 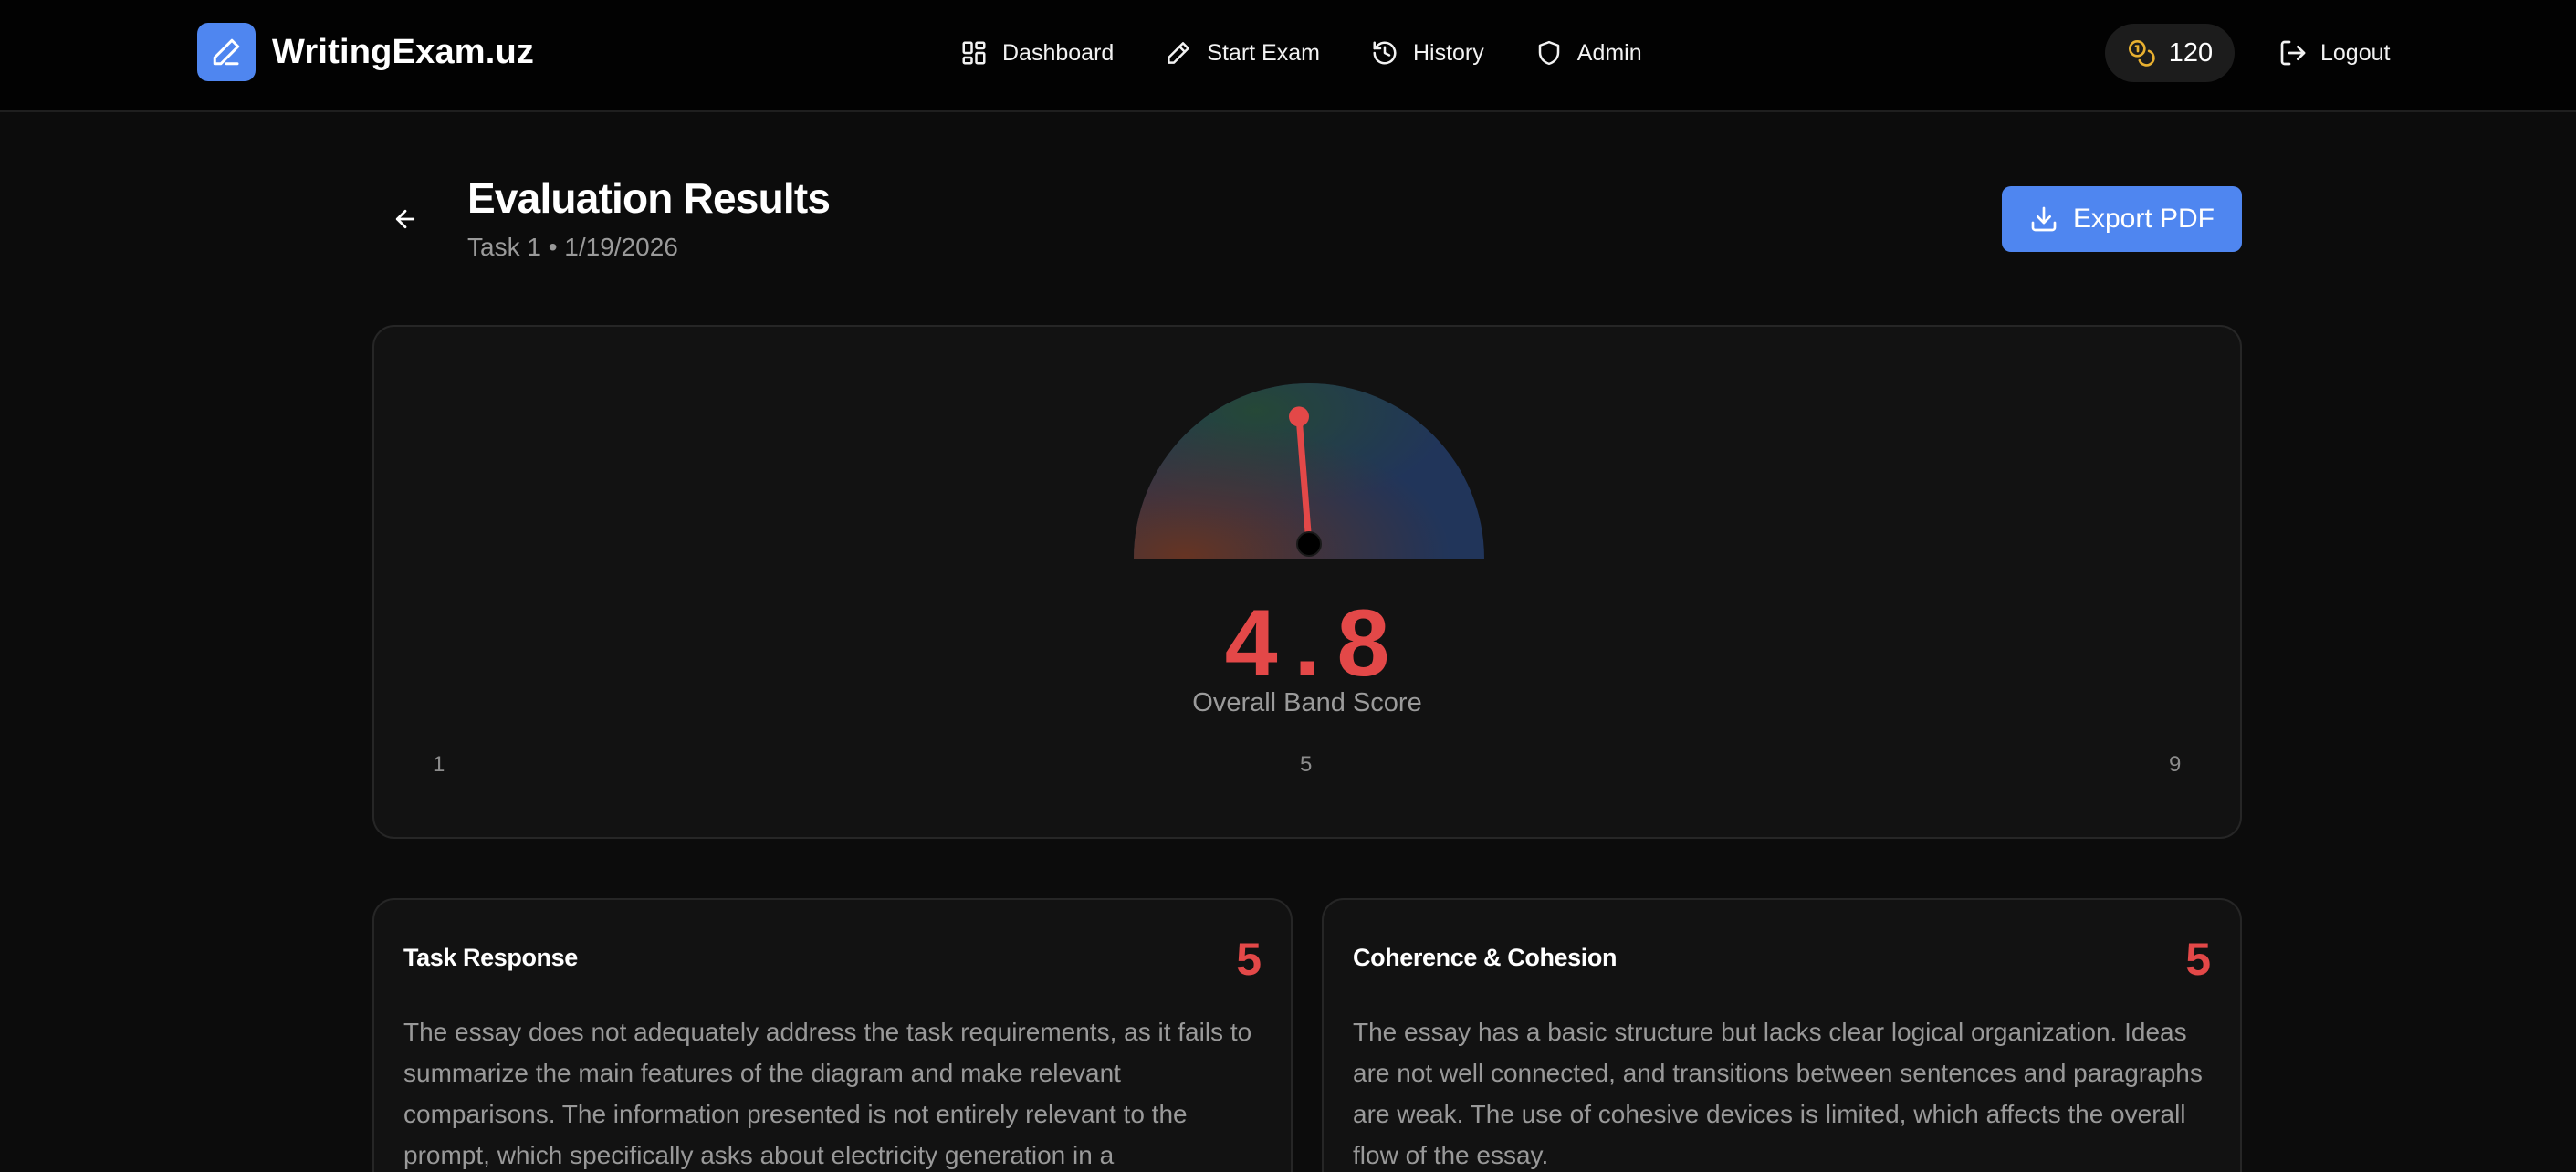 What do you see at coordinates (1058, 53) in the screenshot?
I see `nav-dashboard-label: Dashboard` at bounding box center [1058, 53].